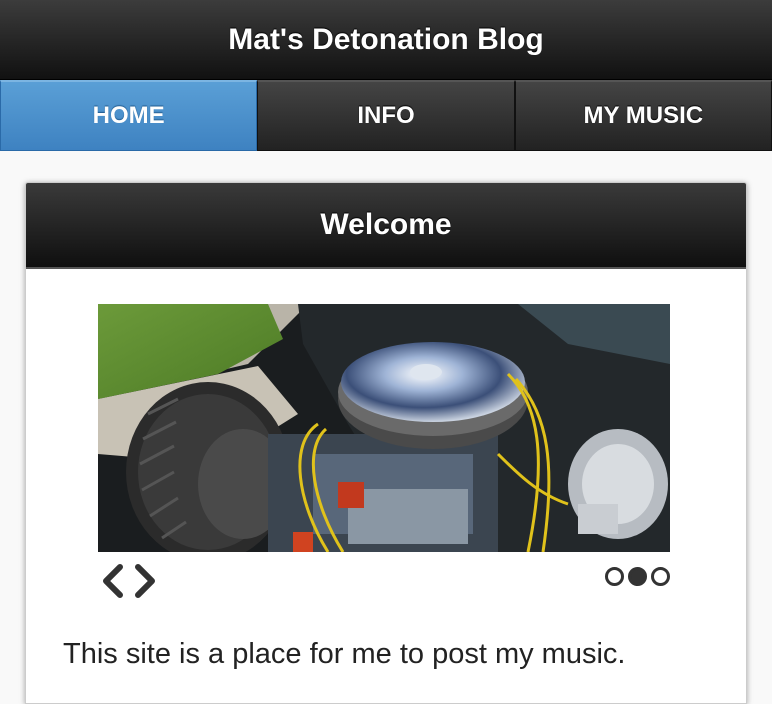 Image resolution: width=772 pixels, height=704 pixels. I want to click on site-title: Mat's Detonation Blog, so click(386, 39).